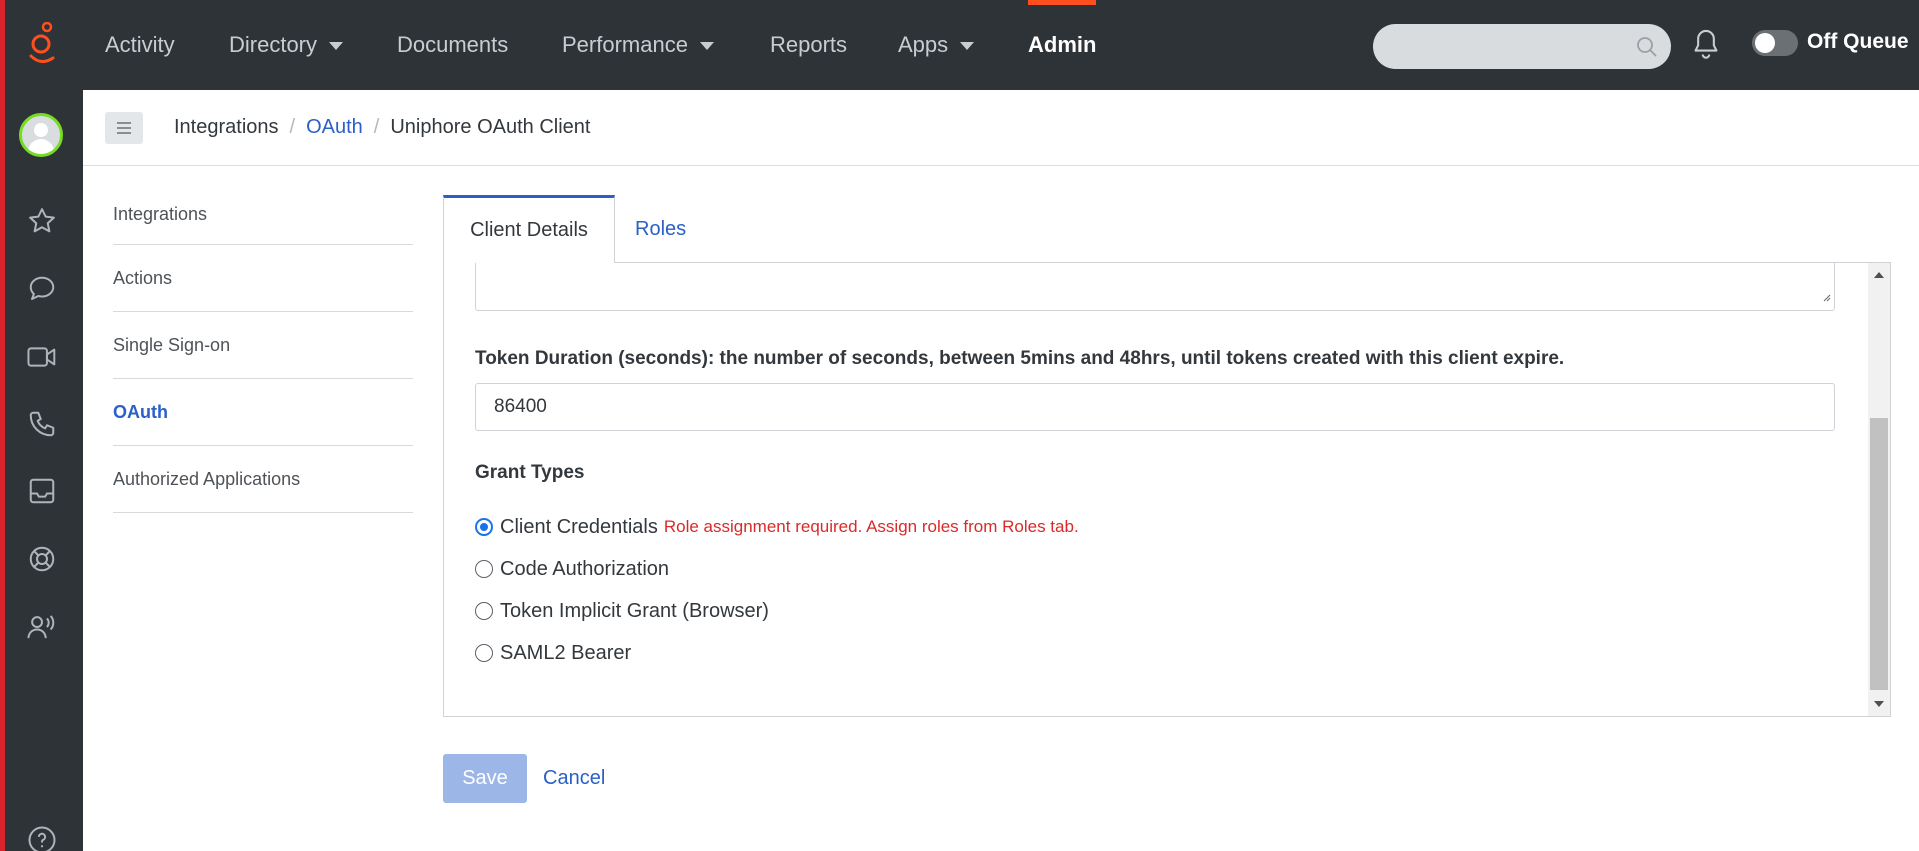 Image resolution: width=1919 pixels, height=851 pixels. Describe the element at coordinates (263, 412) in the screenshot. I see `subnav-item-oauth: OAuth` at that location.